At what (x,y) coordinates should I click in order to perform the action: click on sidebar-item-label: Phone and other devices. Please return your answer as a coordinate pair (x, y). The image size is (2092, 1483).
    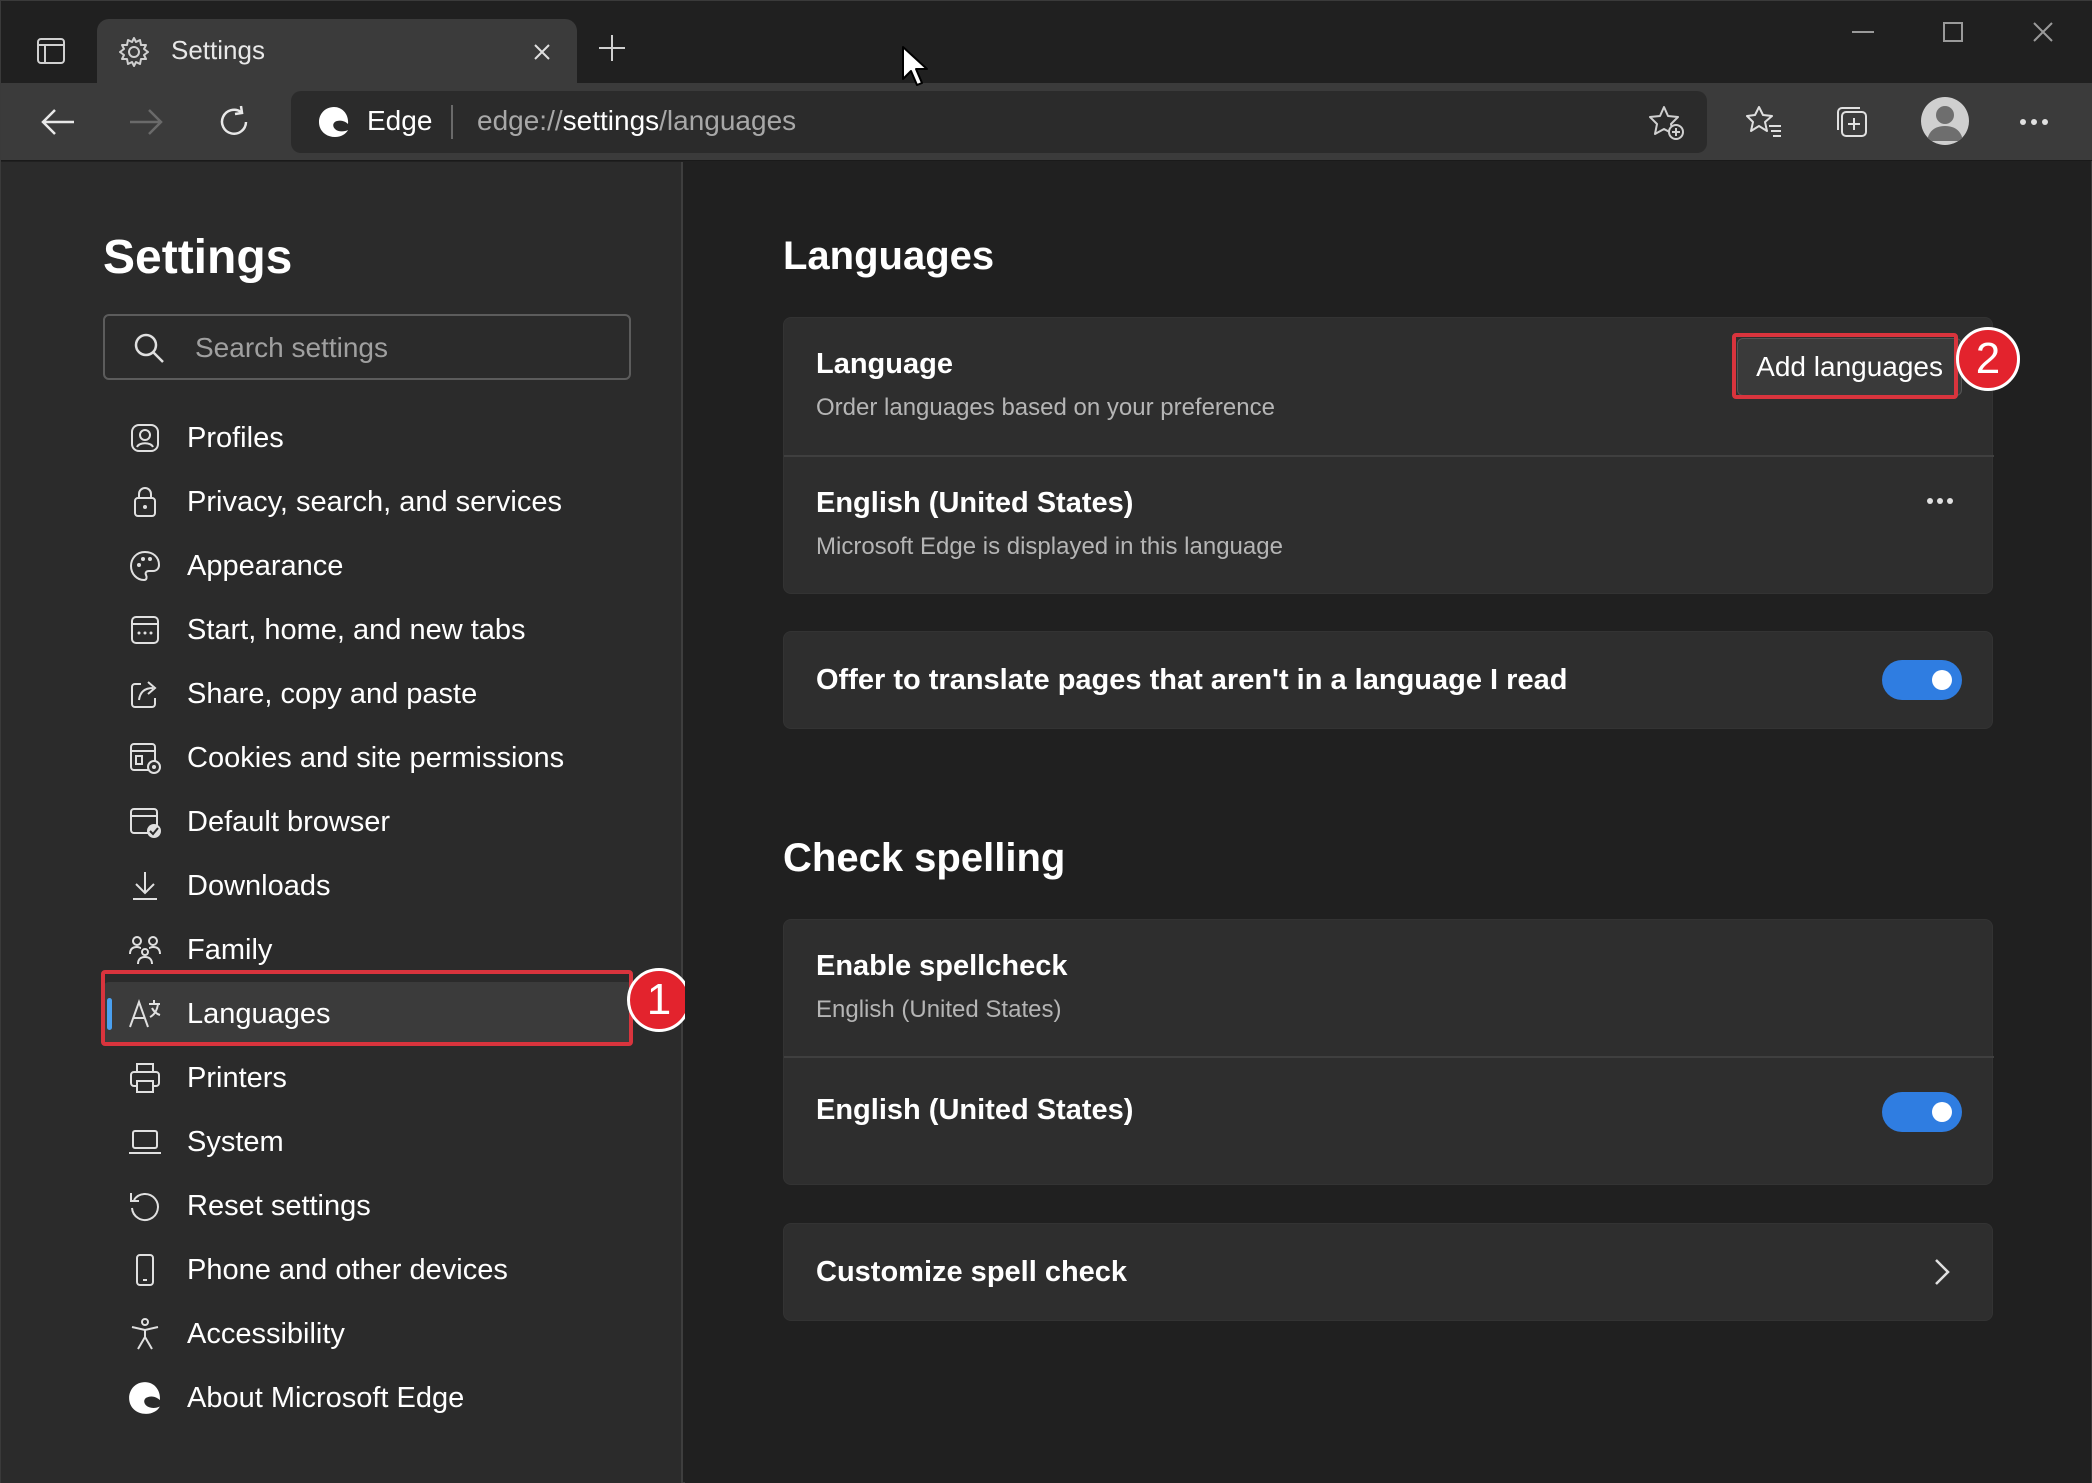
    Looking at the image, I should click on (347, 1270).